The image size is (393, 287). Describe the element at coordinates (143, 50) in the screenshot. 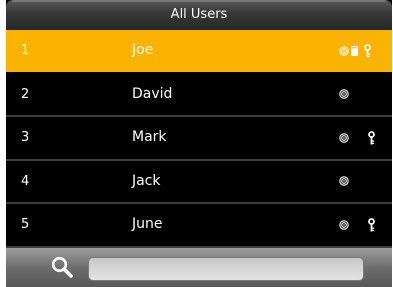

I see `user-name: Joe` at that location.